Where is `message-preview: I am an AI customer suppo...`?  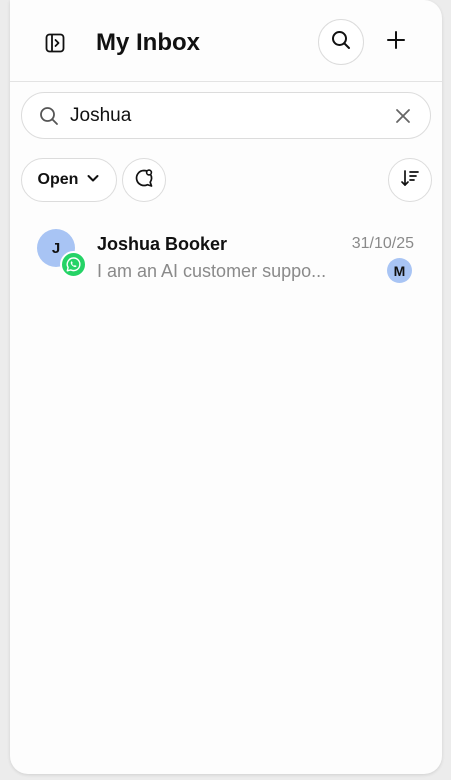 message-preview: I am an AI customer suppo... is located at coordinates (212, 271).